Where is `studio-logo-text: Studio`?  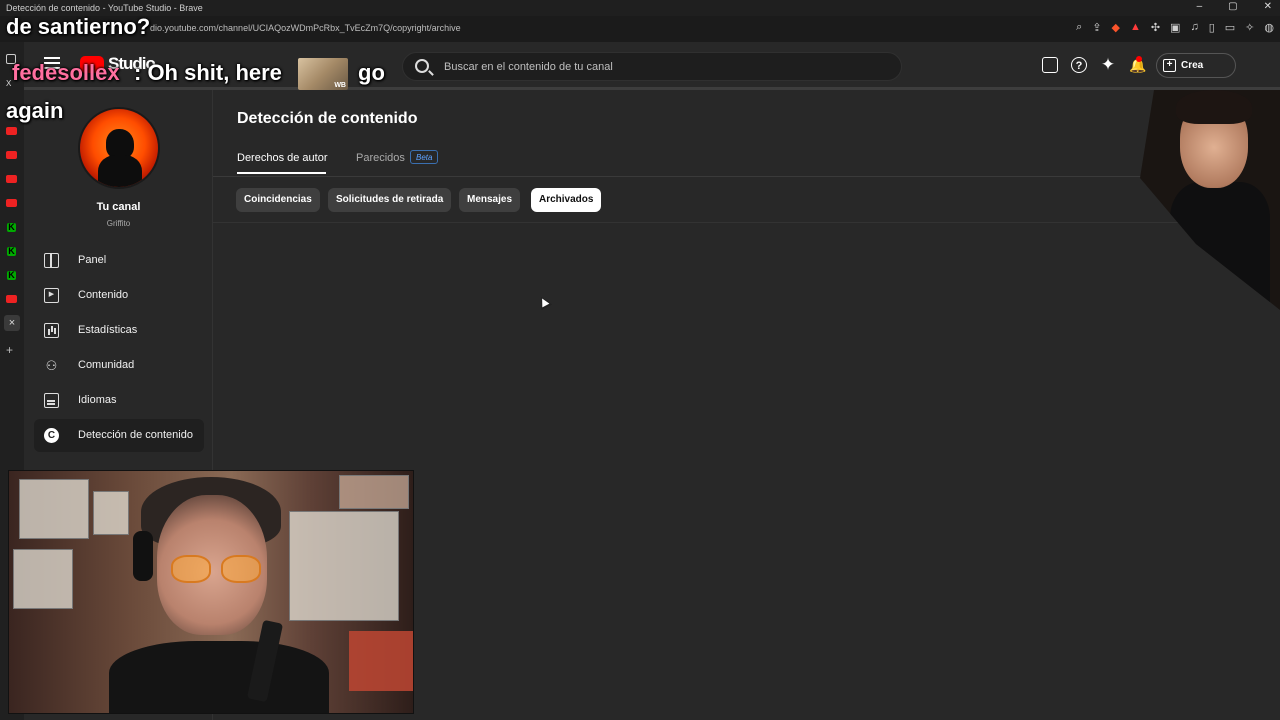 studio-logo-text: Studio is located at coordinates (132, 64).